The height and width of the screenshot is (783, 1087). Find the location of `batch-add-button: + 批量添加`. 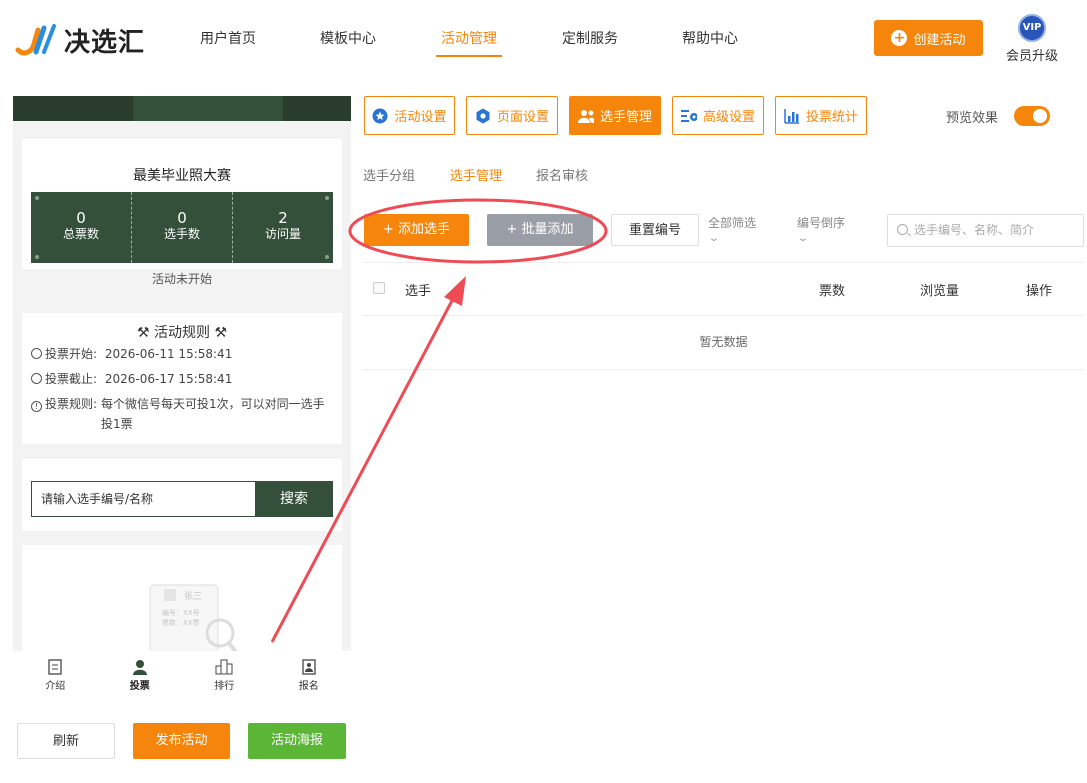

batch-add-button: + 批量添加 is located at coordinates (540, 230).